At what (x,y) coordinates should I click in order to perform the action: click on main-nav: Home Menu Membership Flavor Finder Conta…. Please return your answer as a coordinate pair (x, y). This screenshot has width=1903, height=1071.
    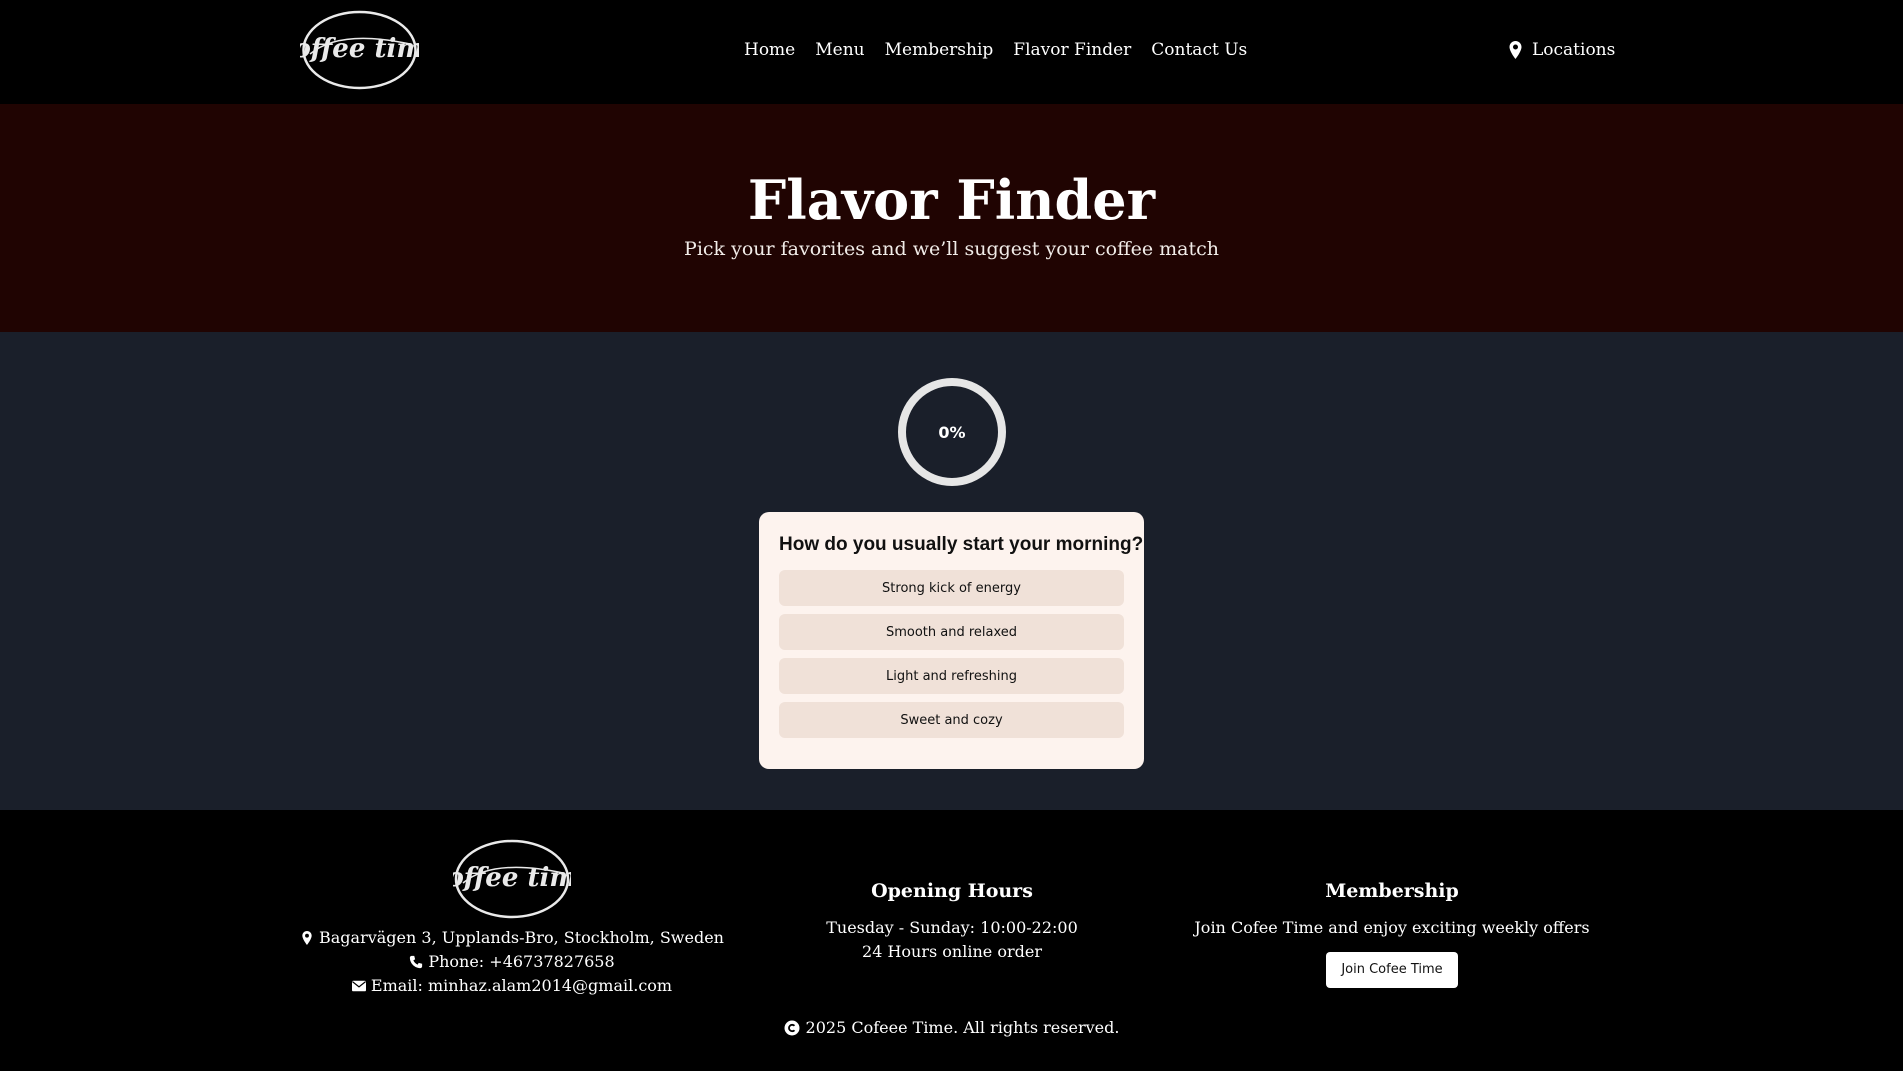
    Looking at the image, I should click on (1005, 50).